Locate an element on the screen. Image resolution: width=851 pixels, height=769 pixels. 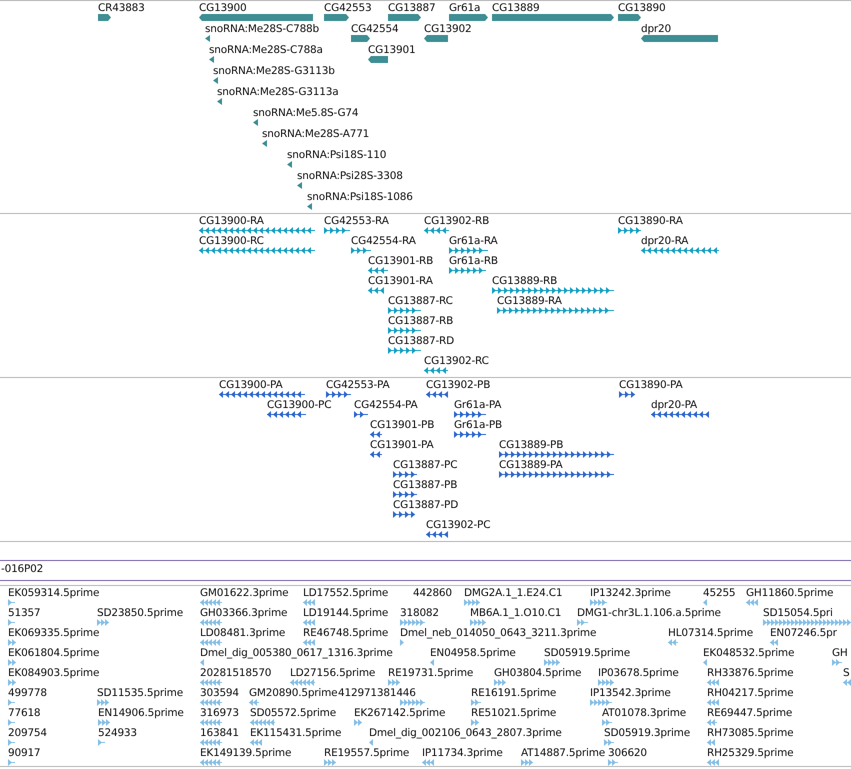
feature-label: CG42554-PA is located at coordinates (386, 405).